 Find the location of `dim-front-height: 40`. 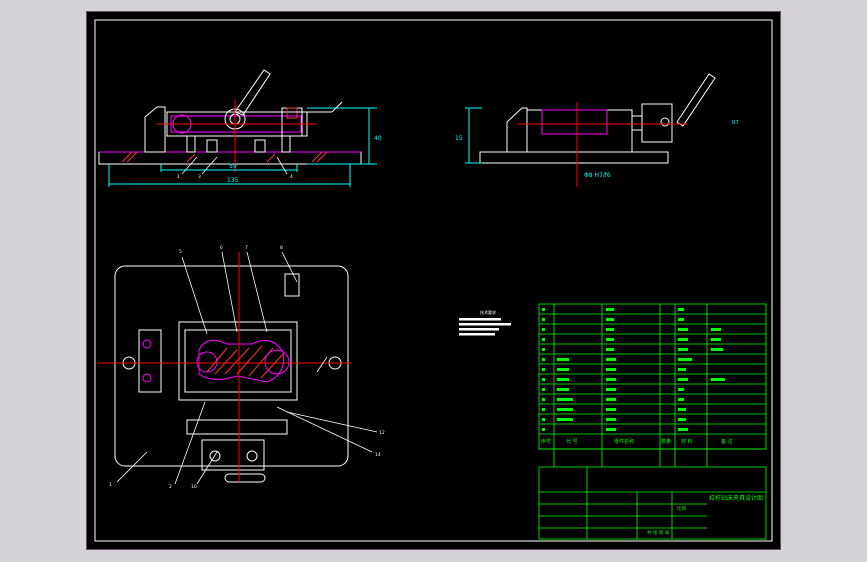

dim-front-height: 40 is located at coordinates (378, 138).